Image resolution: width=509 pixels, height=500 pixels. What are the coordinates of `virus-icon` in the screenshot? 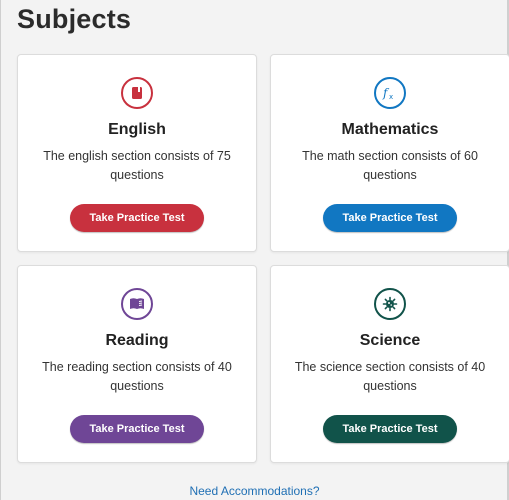 It's located at (390, 304).